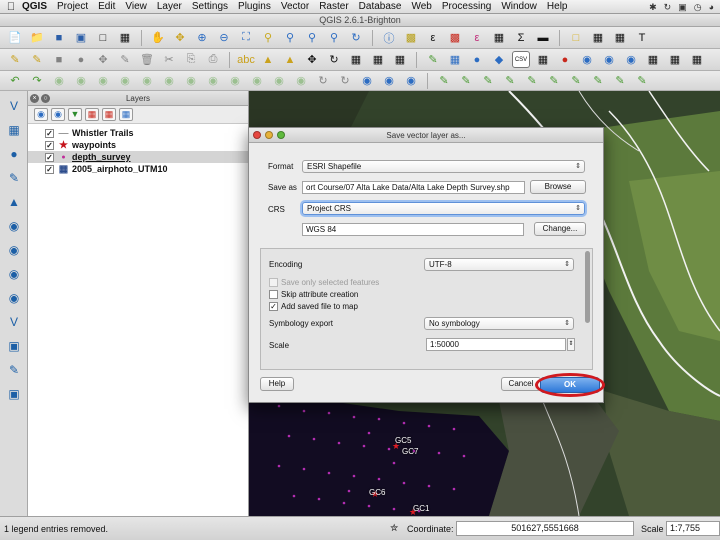  What do you see at coordinates (334, 37) in the screenshot?
I see `zoom-next-icon: ⚲` at bounding box center [334, 37].